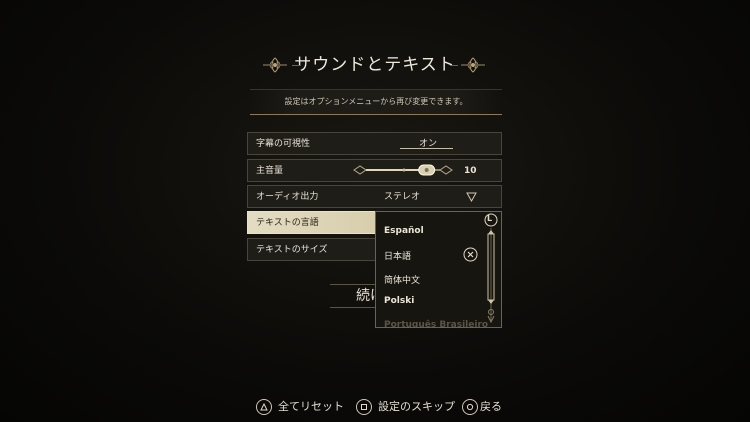 Image resolution: width=750 pixels, height=422 pixels. Describe the element at coordinates (470, 407) in the screenshot. I see `circle-button-icon` at that location.